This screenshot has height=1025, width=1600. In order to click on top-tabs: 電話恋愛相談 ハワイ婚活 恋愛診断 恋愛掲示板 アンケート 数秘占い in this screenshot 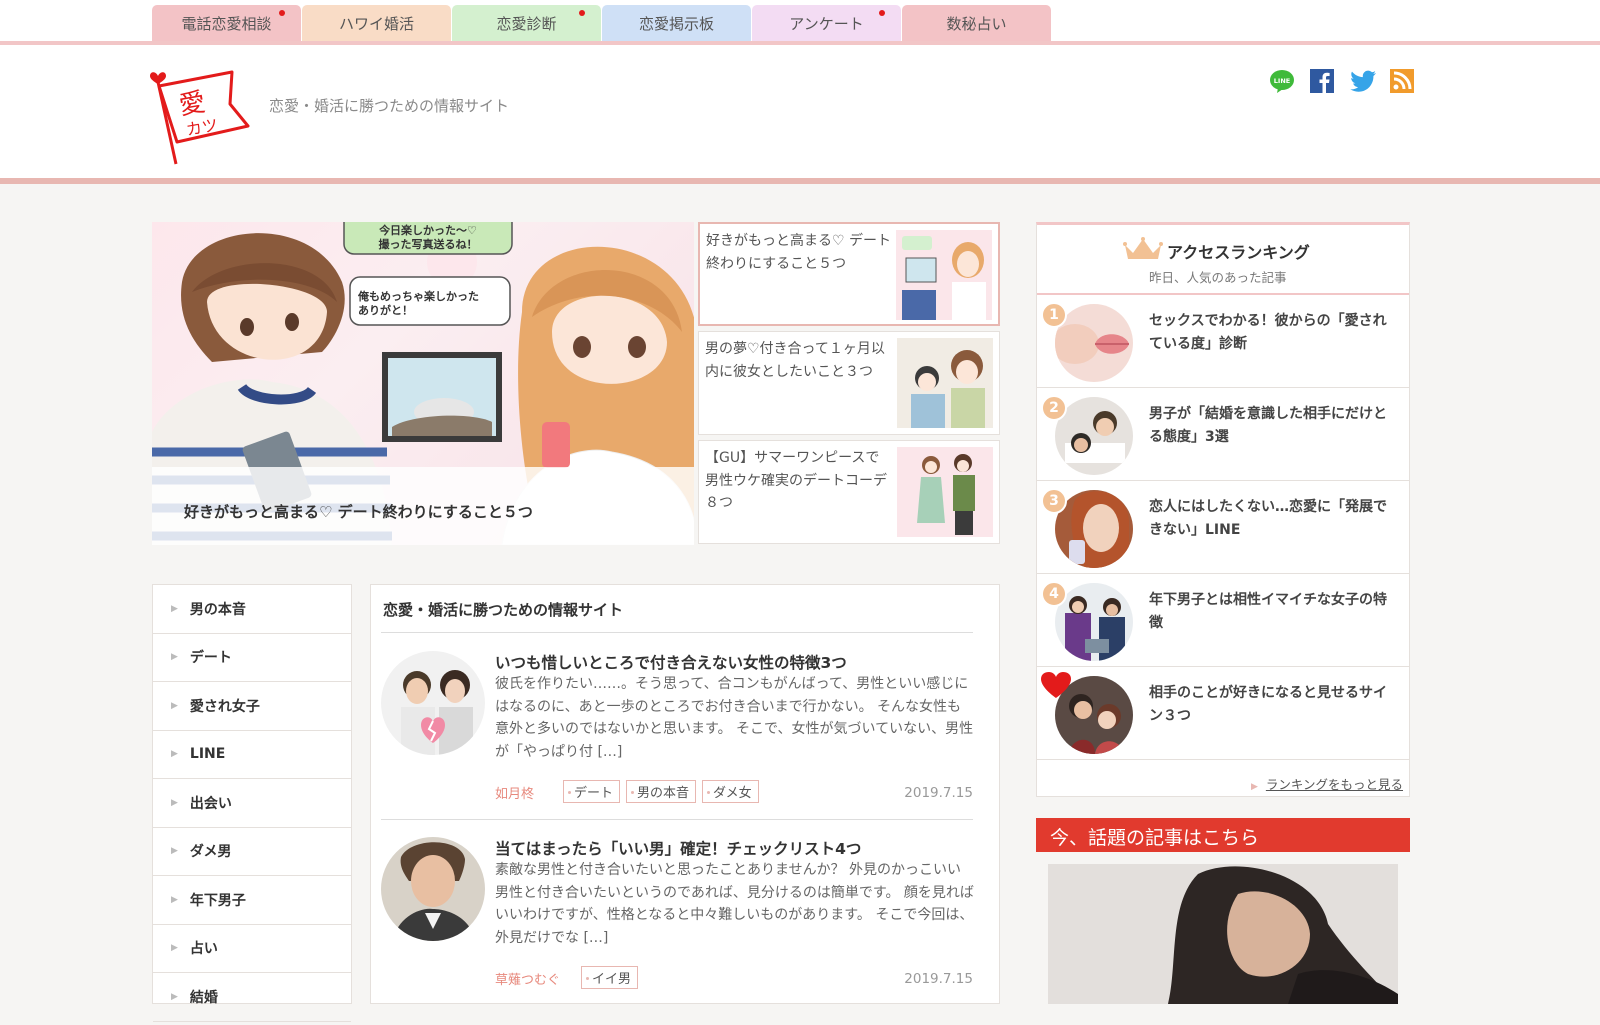, I will do `click(602, 23)`.